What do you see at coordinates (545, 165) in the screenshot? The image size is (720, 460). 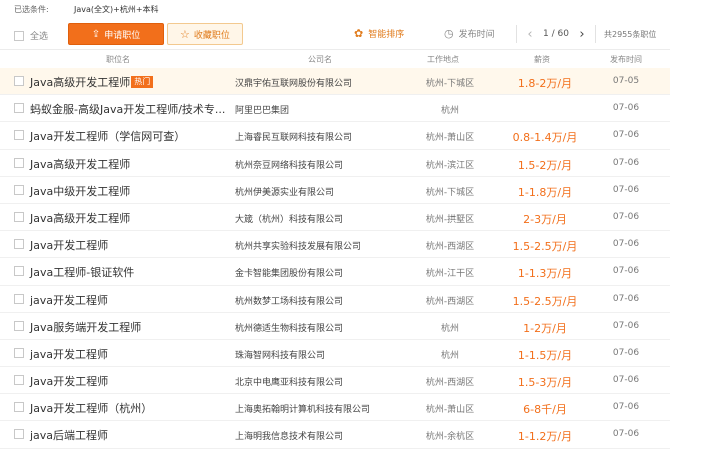 I see `job-salary: 1.5-2万/月` at bounding box center [545, 165].